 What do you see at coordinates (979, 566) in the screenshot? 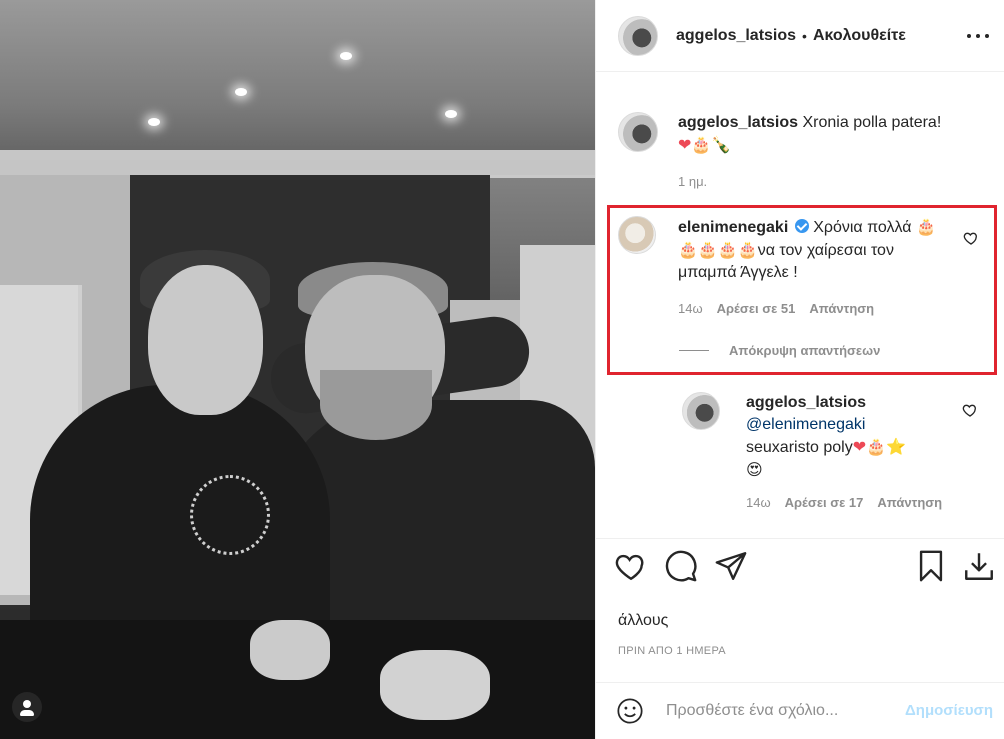
I see `download-icon` at bounding box center [979, 566].